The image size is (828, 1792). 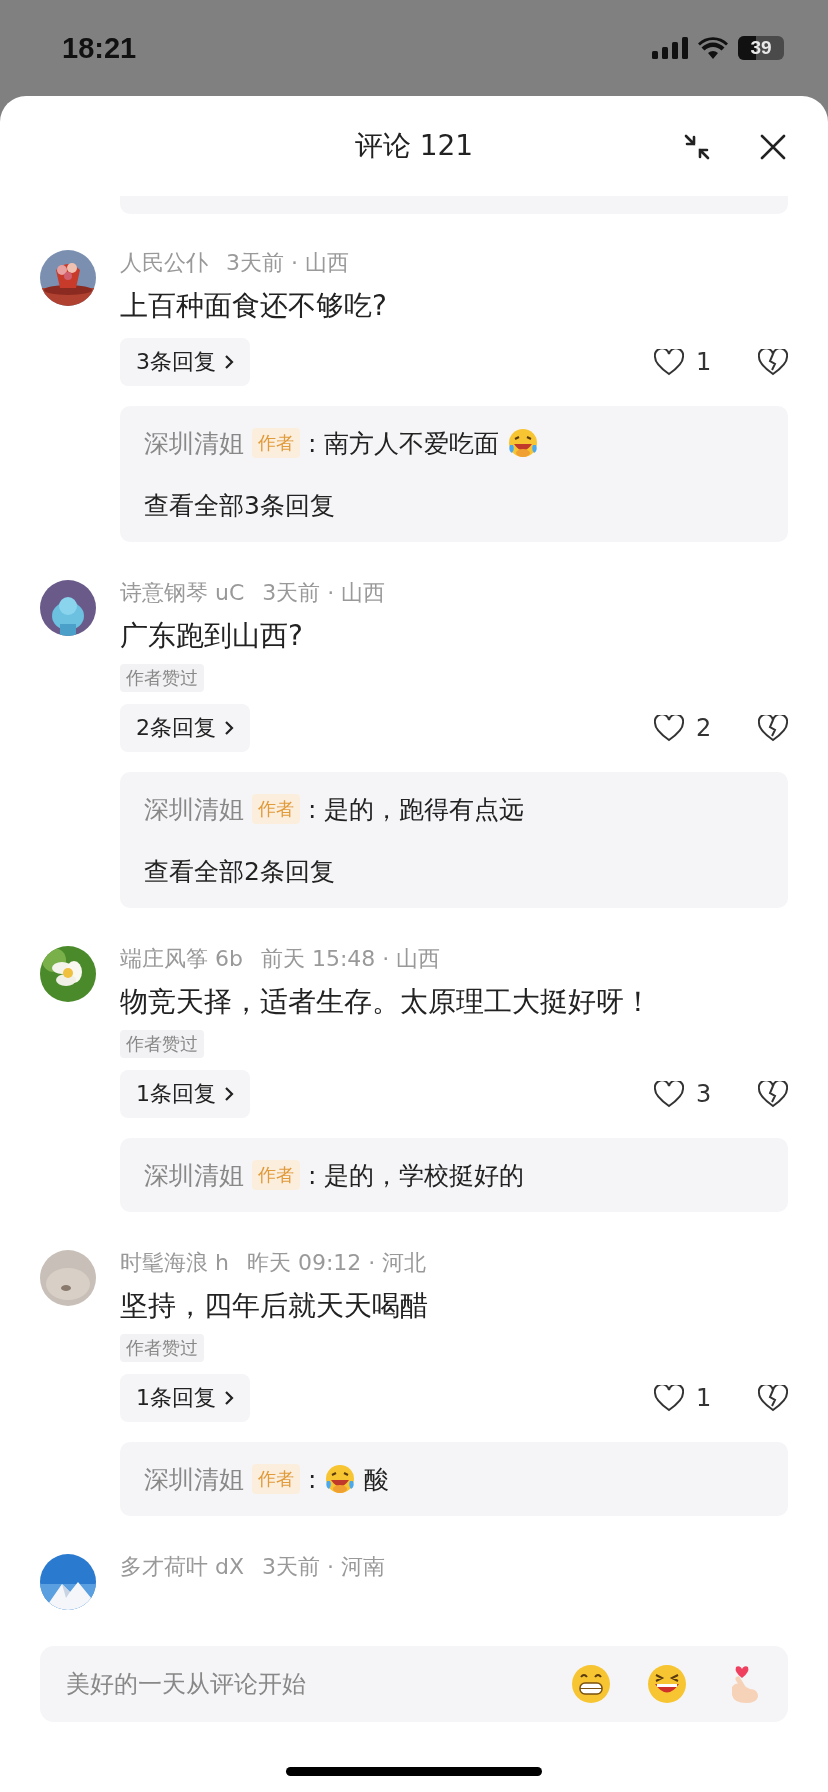 I want to click on comment-author: 端庄风筝 6b, so click(x=181, y=959).